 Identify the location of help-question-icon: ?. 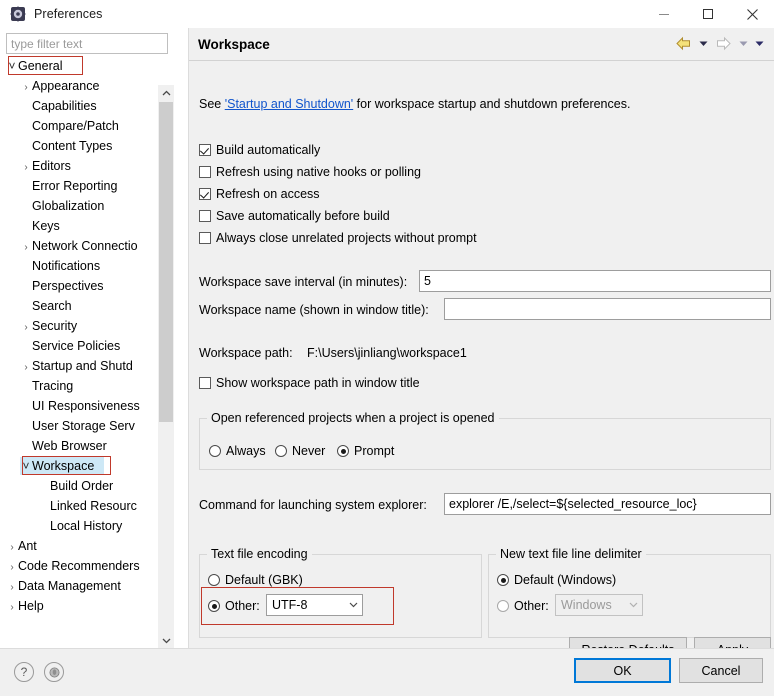
(24, 672).